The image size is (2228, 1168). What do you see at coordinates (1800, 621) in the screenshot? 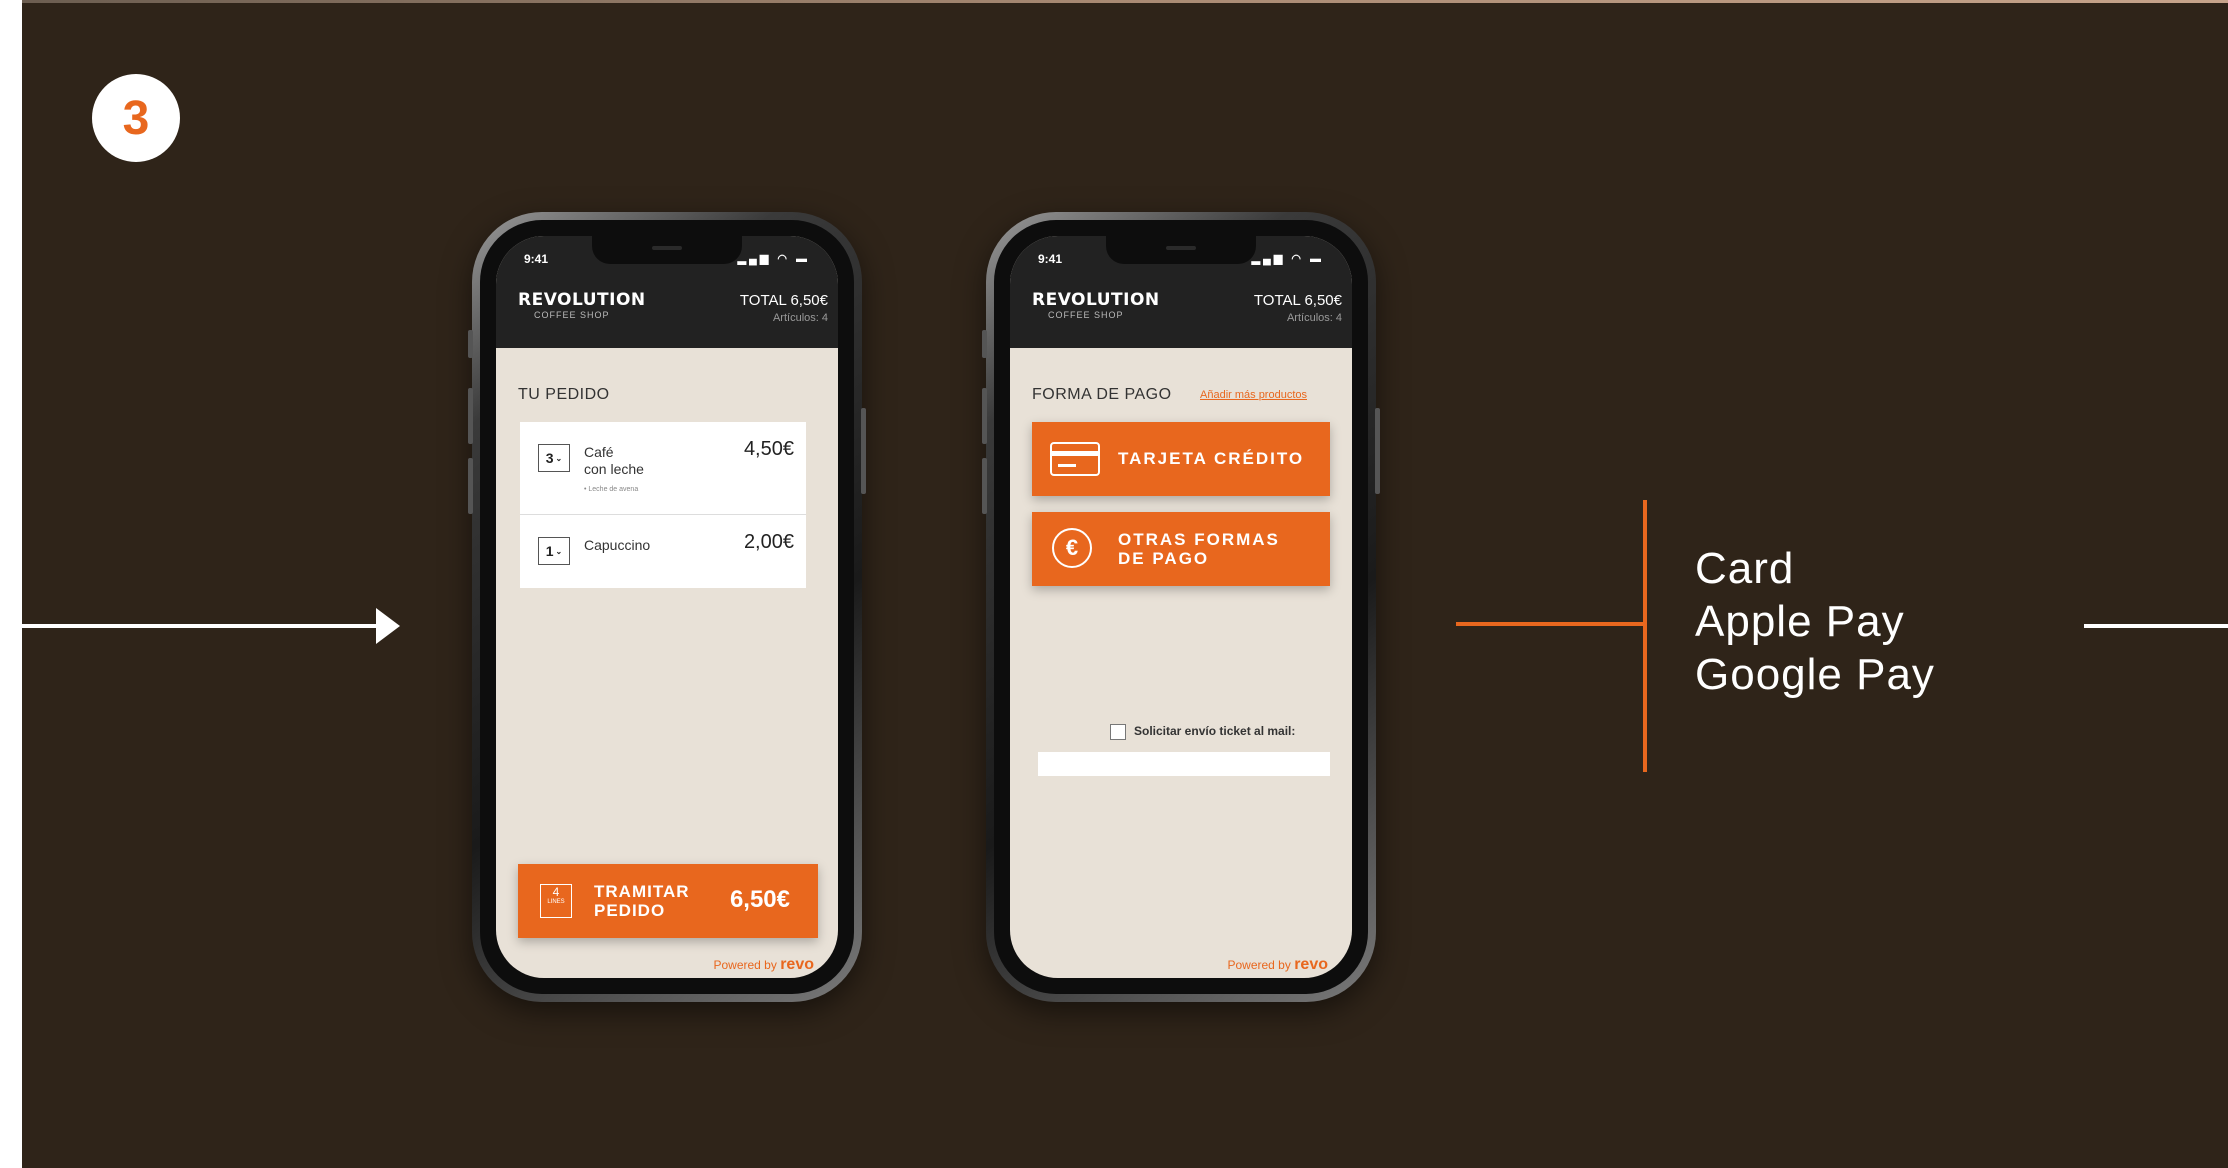
I see `payment-method-apple-pay: Apple Pay` at bounding box center [1800, 621].